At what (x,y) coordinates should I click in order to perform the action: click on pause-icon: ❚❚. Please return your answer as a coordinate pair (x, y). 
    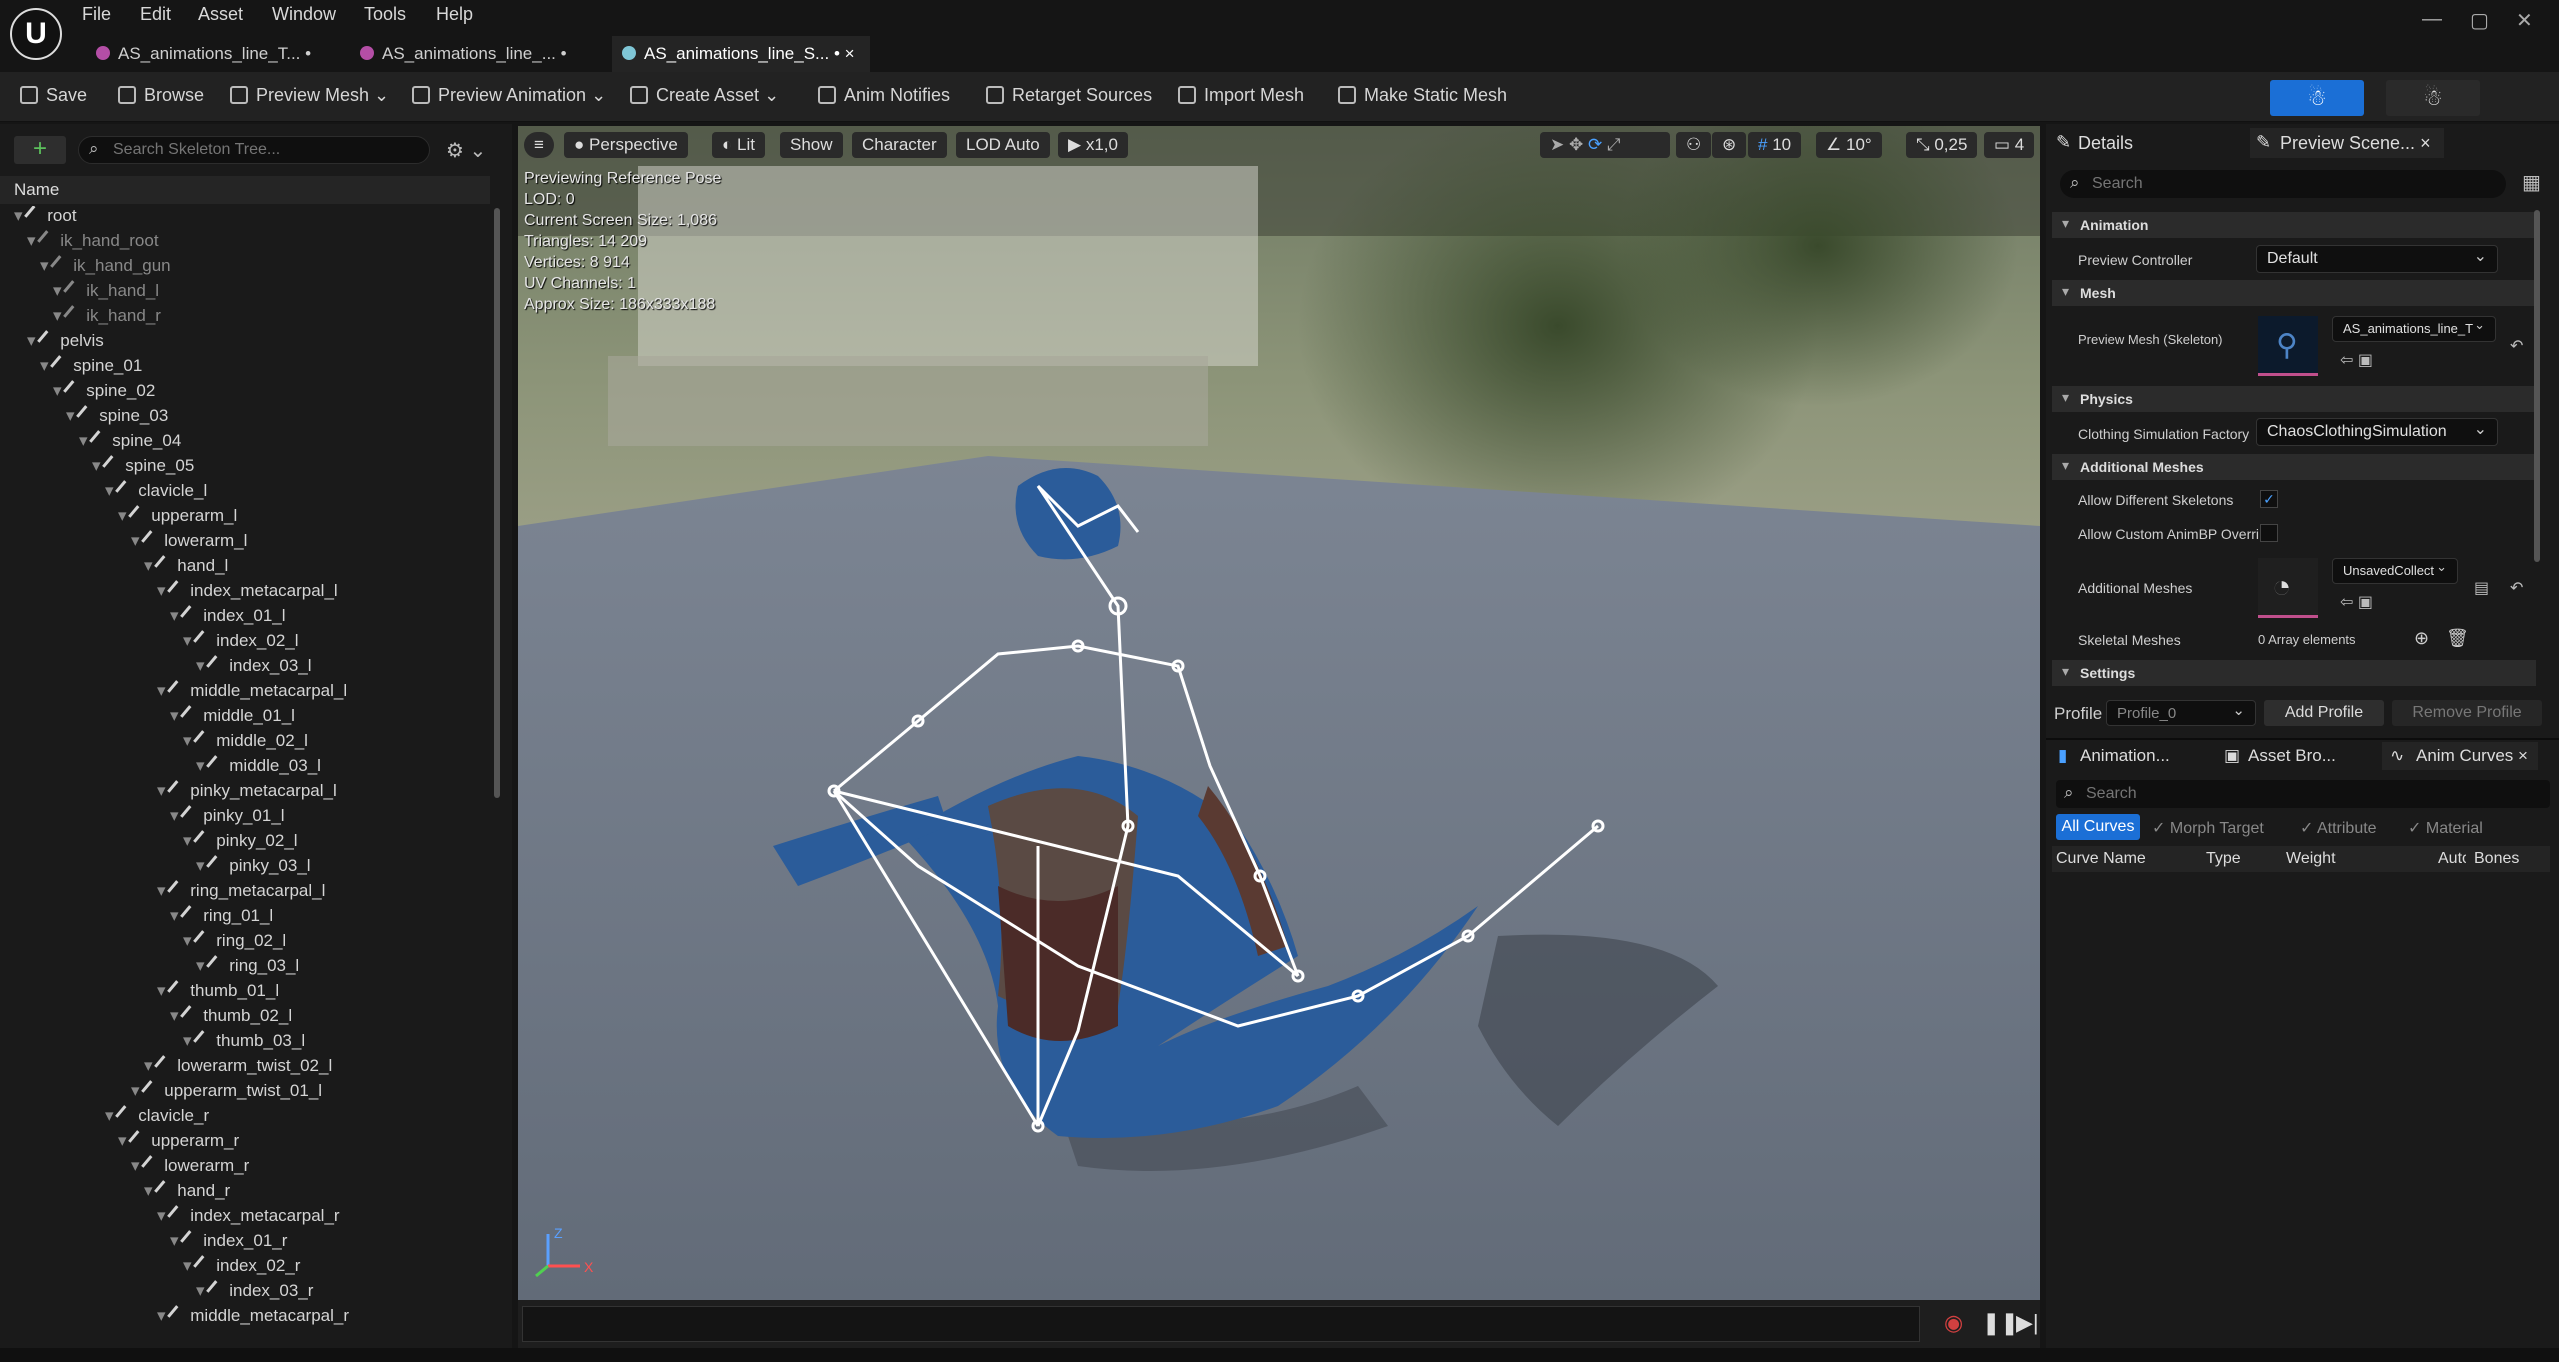
    Looking at the image, I should click on (2000, 1323).